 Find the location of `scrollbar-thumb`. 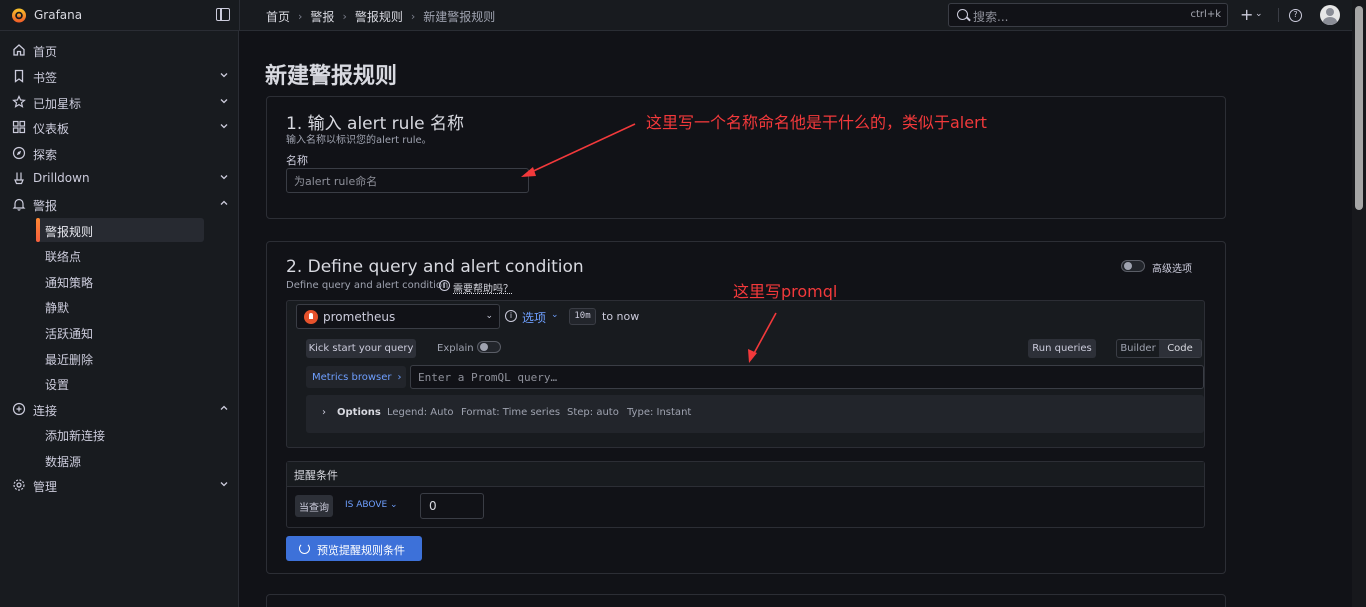

scrollbar-thumb is located at coordinates (1359, 108).